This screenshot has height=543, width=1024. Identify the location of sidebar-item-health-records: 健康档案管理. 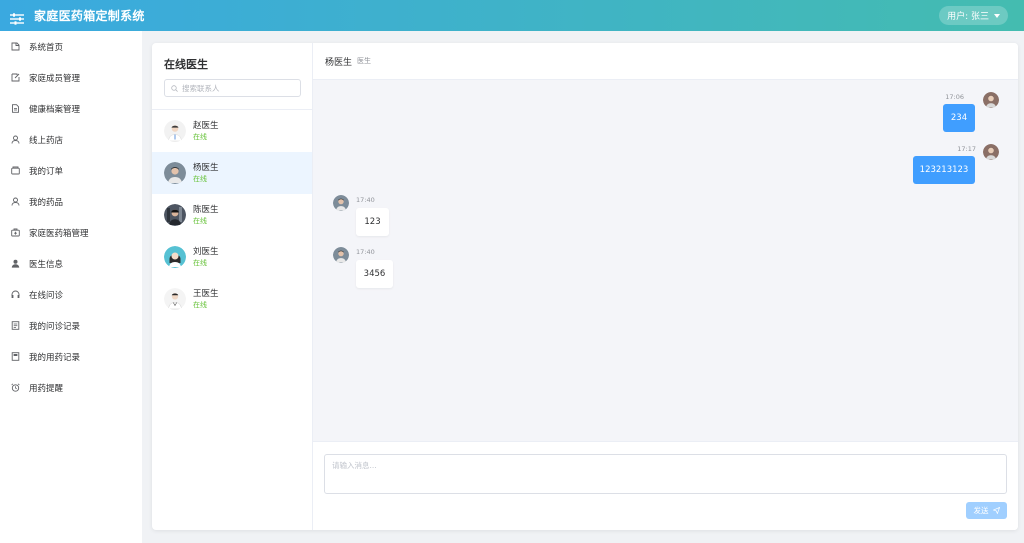
(71, 108).